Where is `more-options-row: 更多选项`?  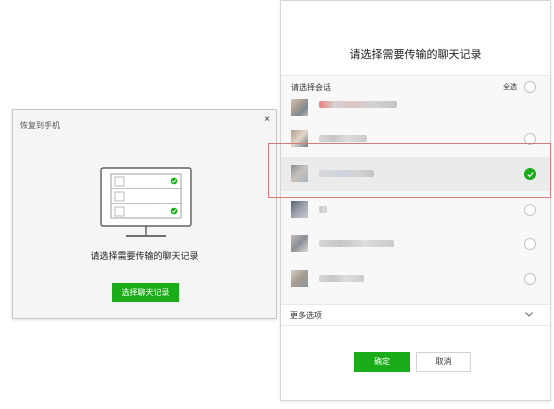 more-options-row: 更多选项 is located at coordinates (415, 315).